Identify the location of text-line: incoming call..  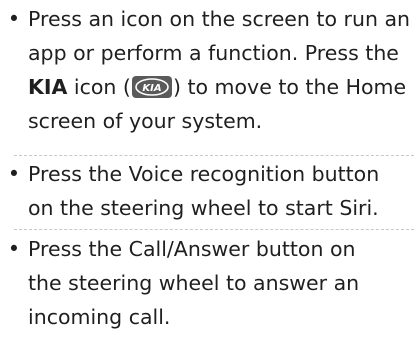
(99, 317).